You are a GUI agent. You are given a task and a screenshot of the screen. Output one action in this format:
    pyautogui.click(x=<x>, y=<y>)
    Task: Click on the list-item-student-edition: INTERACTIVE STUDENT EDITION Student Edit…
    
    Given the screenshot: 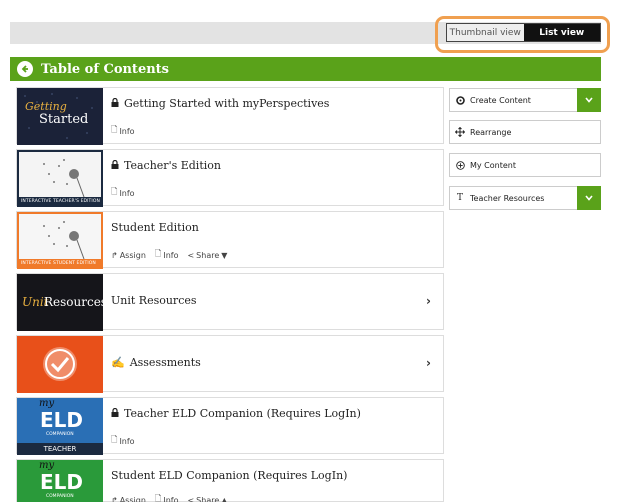 What is the action you would take?
    pyautogui.click(x=230, y=240)
    